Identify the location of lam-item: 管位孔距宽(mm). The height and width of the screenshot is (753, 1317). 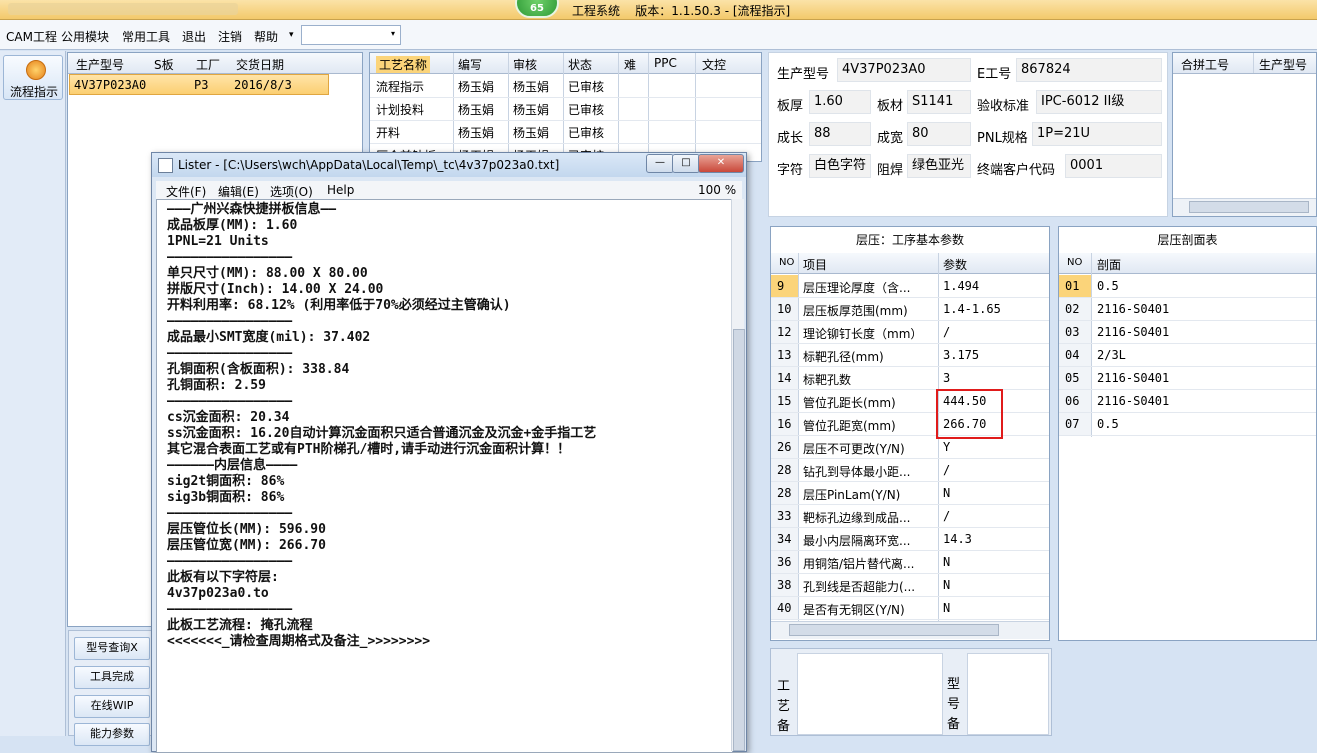
(849, 426).